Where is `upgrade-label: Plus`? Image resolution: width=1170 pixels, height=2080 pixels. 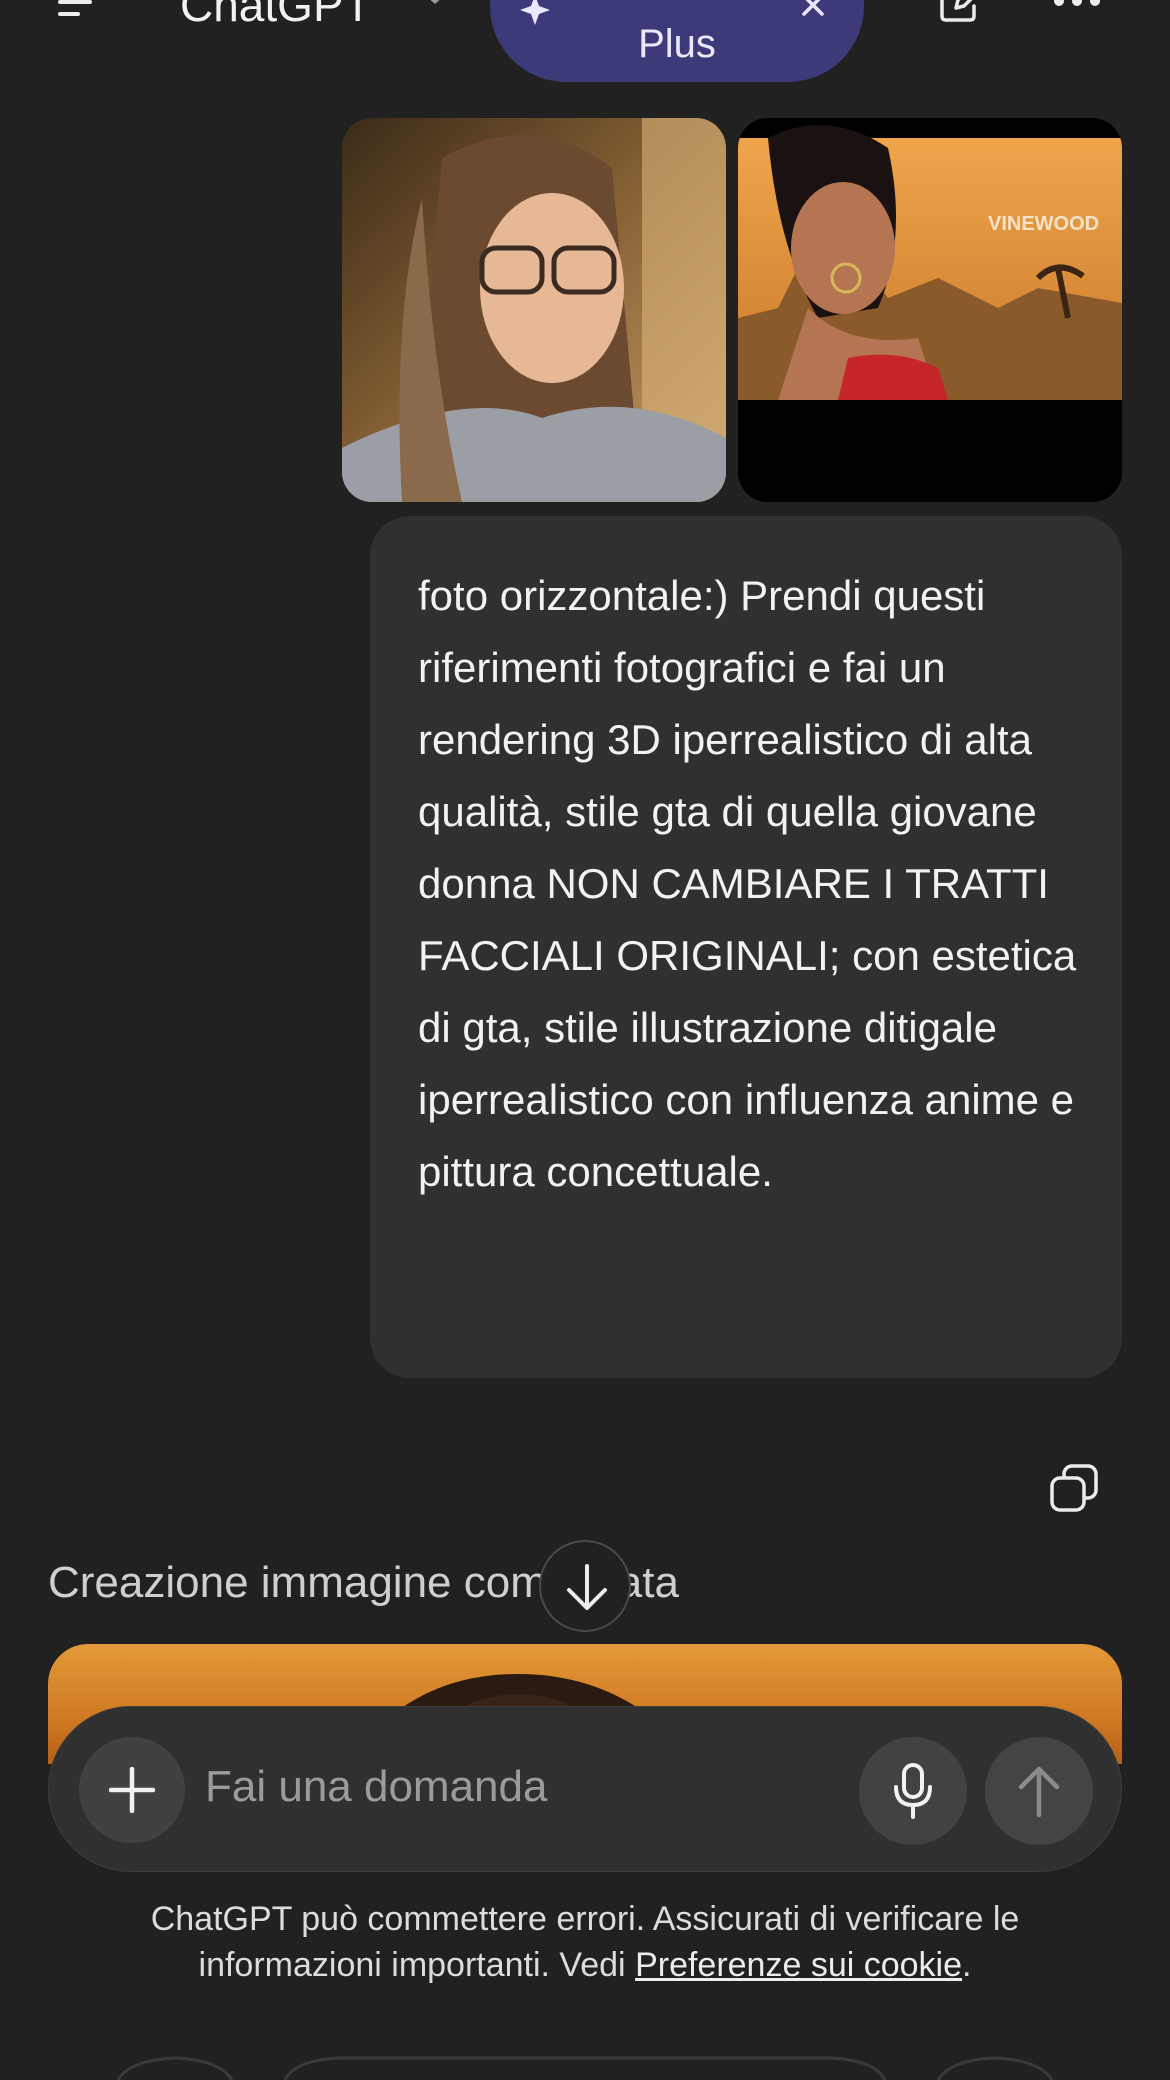 upgrade-label: Plus is located at coordinates (677, 44).